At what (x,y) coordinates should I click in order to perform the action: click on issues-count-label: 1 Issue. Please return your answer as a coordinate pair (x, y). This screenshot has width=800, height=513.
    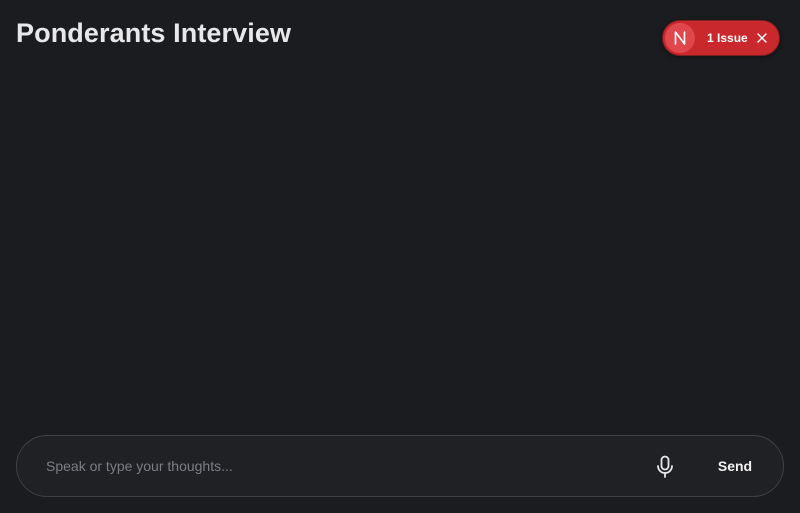
    Looking at the image, I should click on (727, 38).